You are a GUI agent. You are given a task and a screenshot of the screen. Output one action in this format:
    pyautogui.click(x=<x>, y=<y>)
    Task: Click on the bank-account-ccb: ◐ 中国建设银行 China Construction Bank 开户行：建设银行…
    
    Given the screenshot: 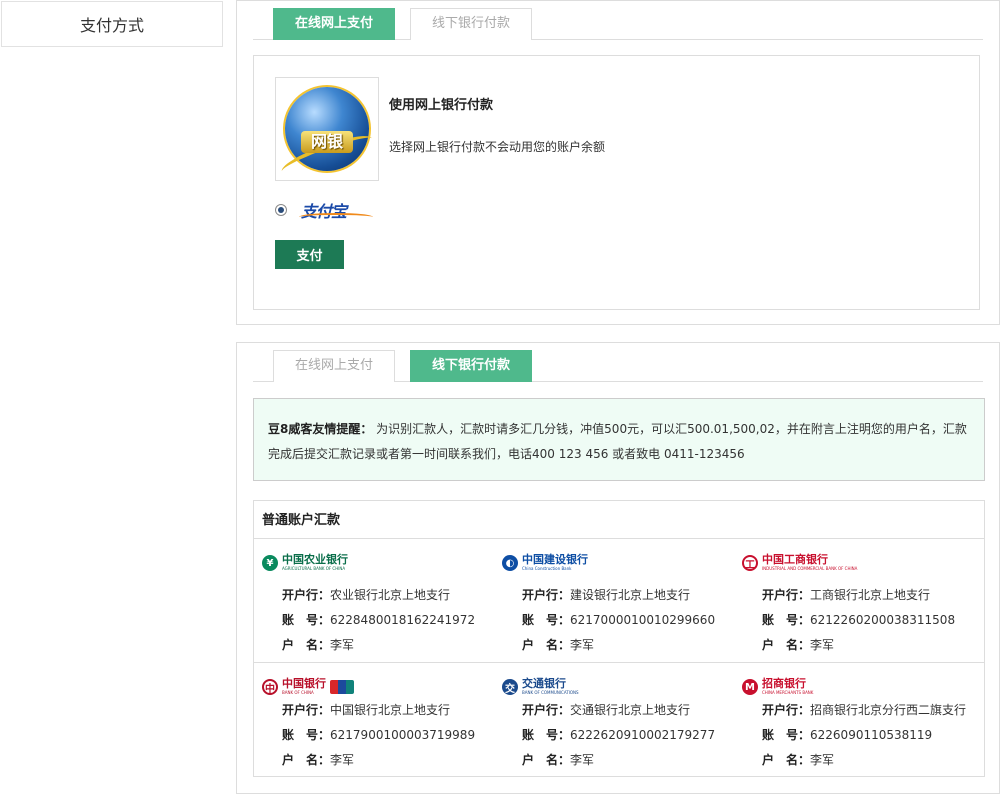 What is the action you would take?
    pyautogui.click(x=622, y=600)
    